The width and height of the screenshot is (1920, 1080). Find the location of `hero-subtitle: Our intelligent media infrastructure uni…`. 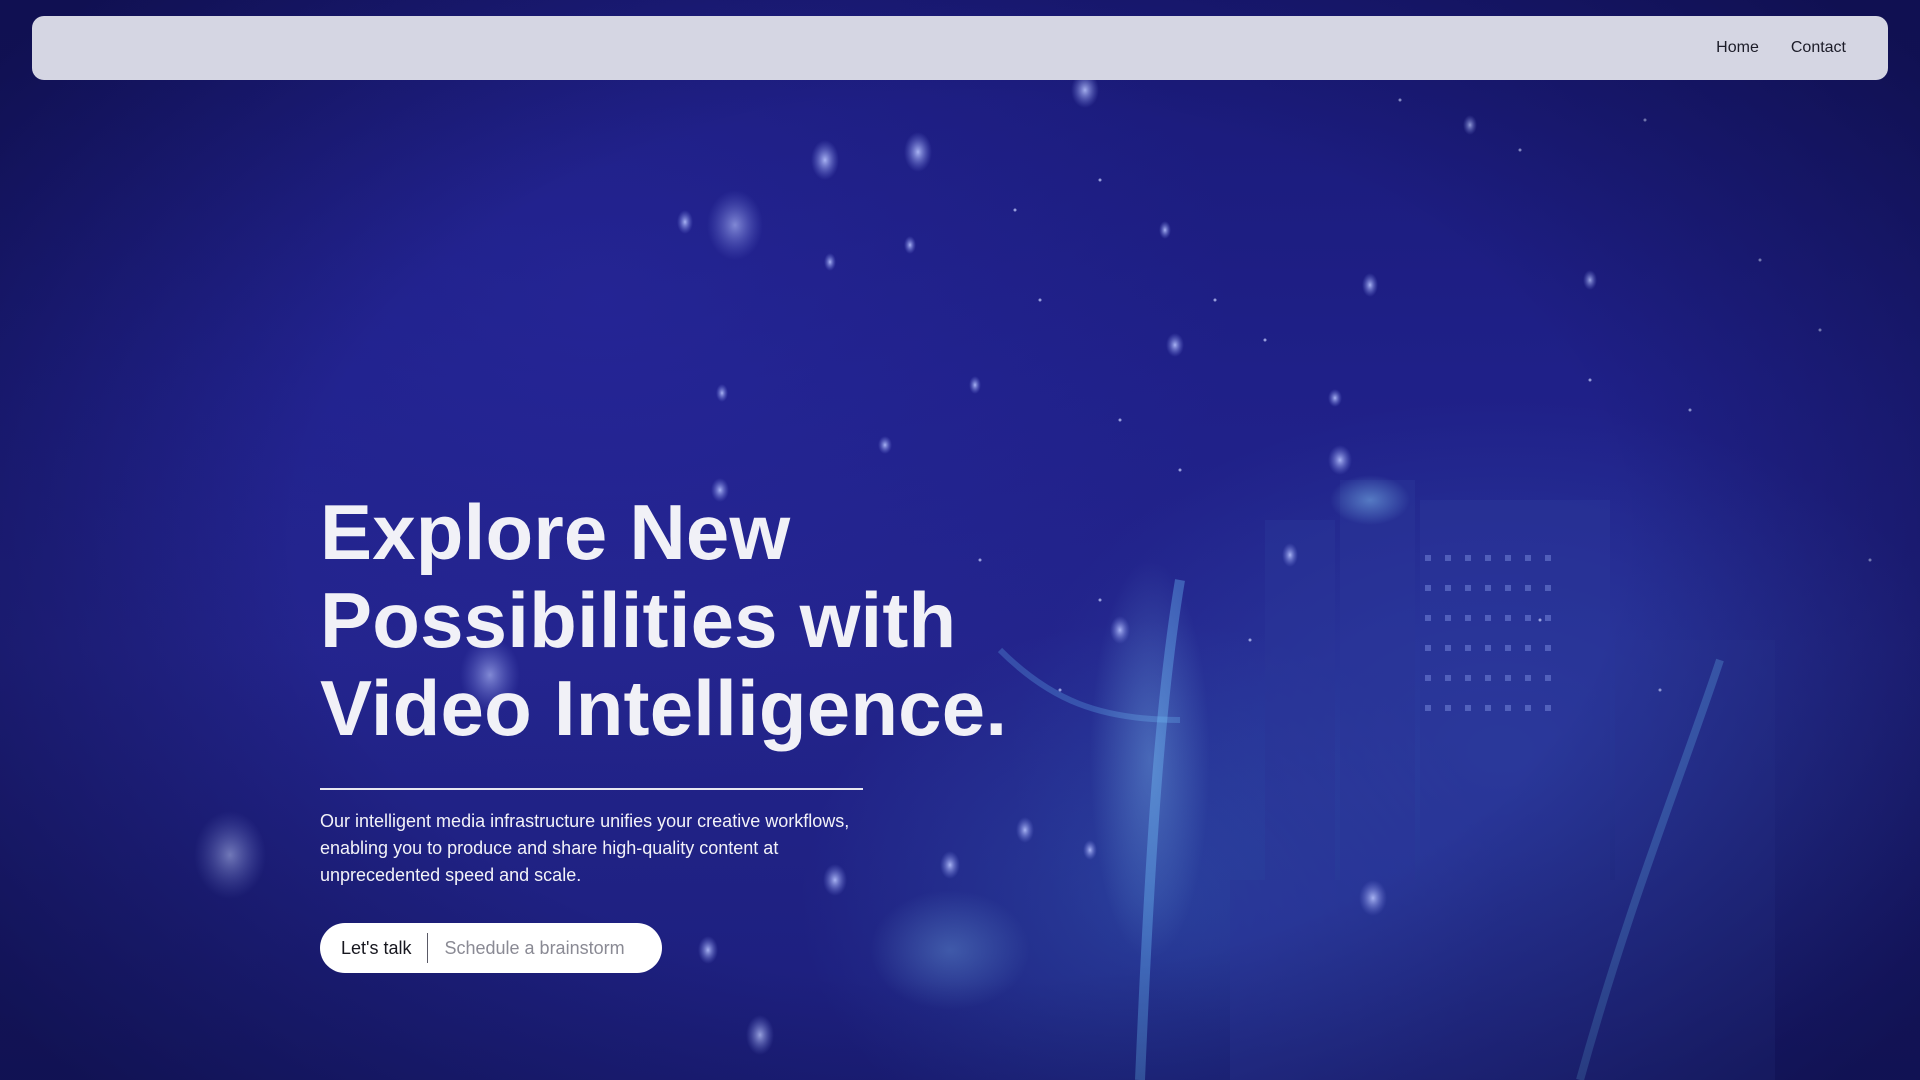

hero-subtitle: Our intelligent media infrastructure uni… is located at coordinates (585, 848).